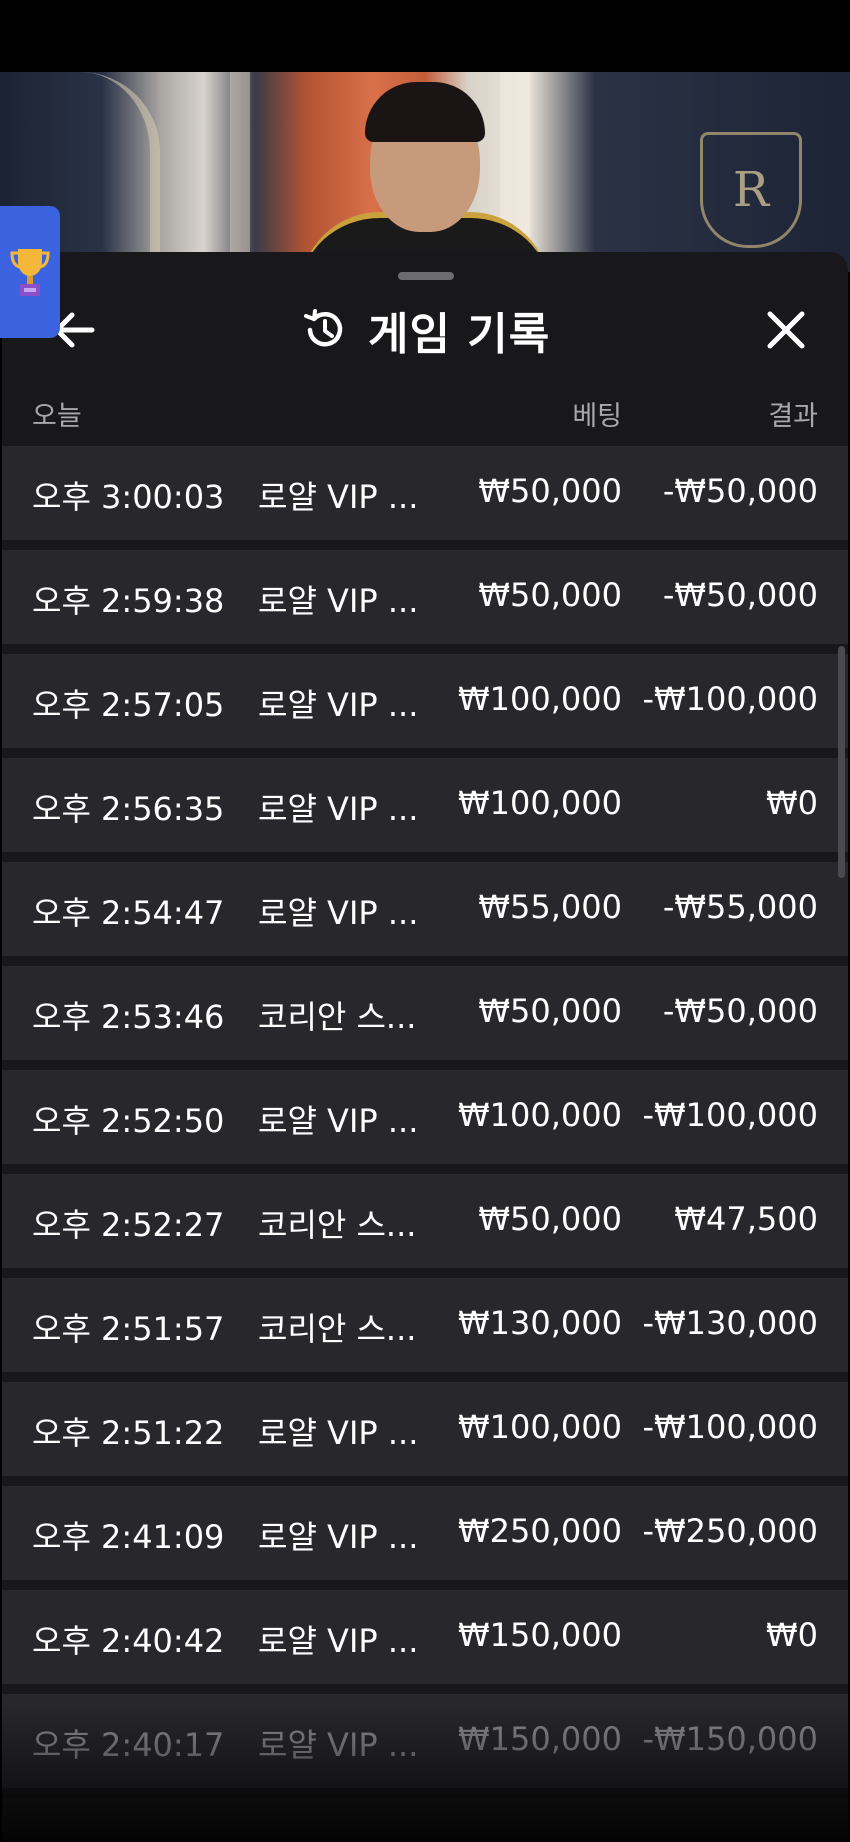 The width and height of the screenshot is (850, 1842). What do you see at coordinates (425, 1533) in the screenshot?
I see `history-row: 오후 2:41:09 로얄 VIP ... ₩250,000 -₩250,000` at bounding box center [425, 1533].